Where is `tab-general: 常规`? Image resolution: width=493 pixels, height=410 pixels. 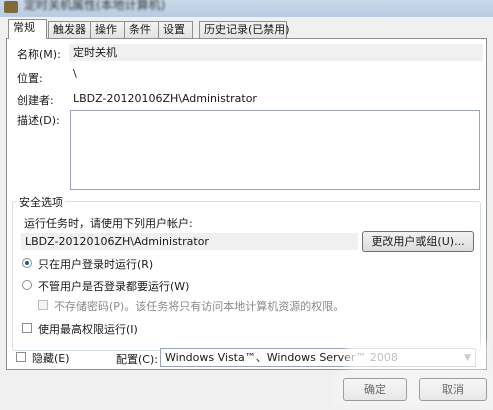 tab-general: 常规 is located at coordinates (27, 29).